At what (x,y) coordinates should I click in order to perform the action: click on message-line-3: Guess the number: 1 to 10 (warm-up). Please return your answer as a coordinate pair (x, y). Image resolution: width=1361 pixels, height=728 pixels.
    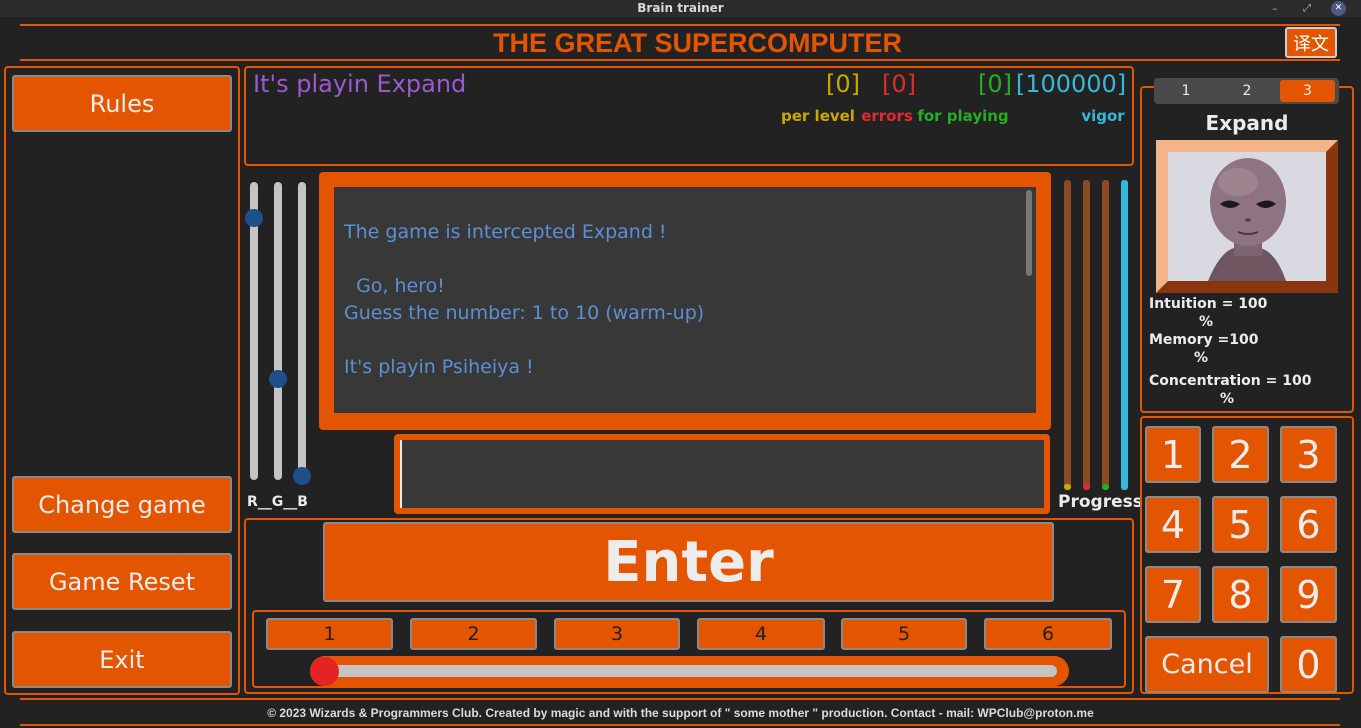
    Looking at the image, I should click on (524, 313).